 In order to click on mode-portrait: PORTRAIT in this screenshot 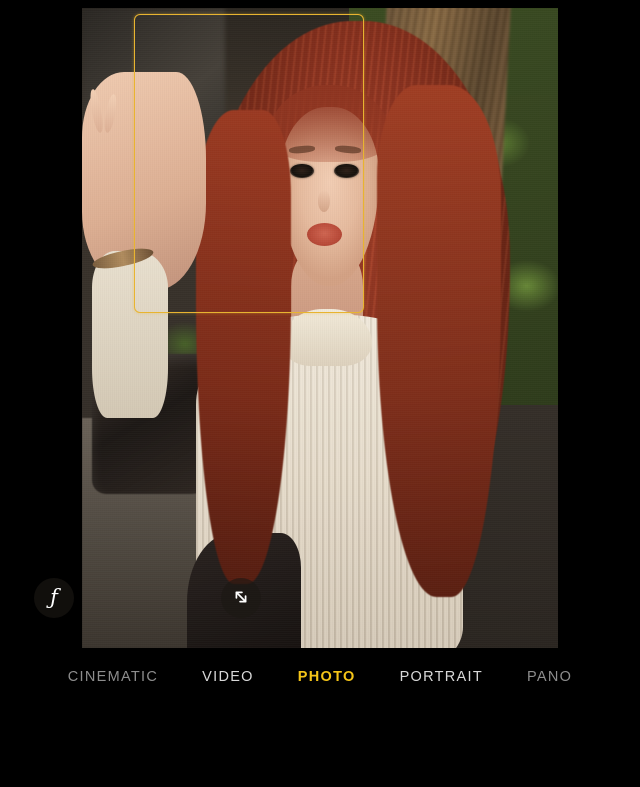, I will do `click(441, 677)`.